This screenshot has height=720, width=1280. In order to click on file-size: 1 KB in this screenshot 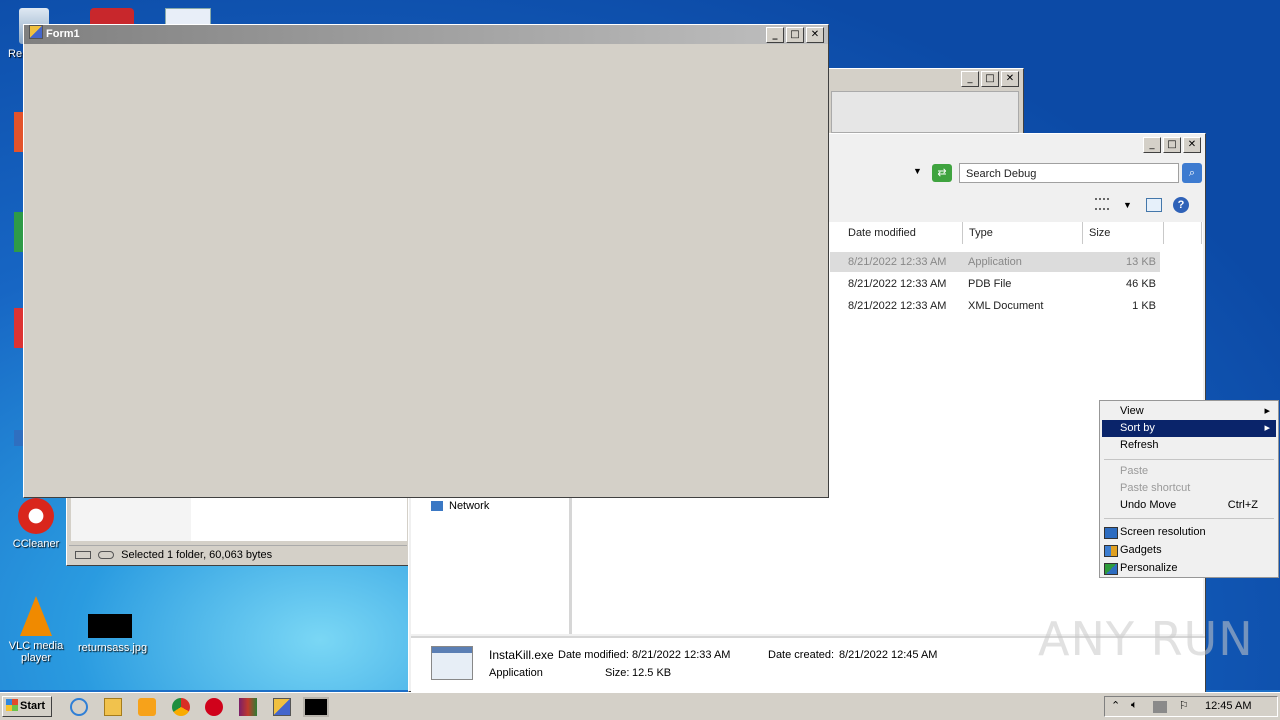, I will do `click(1144, 306)`.